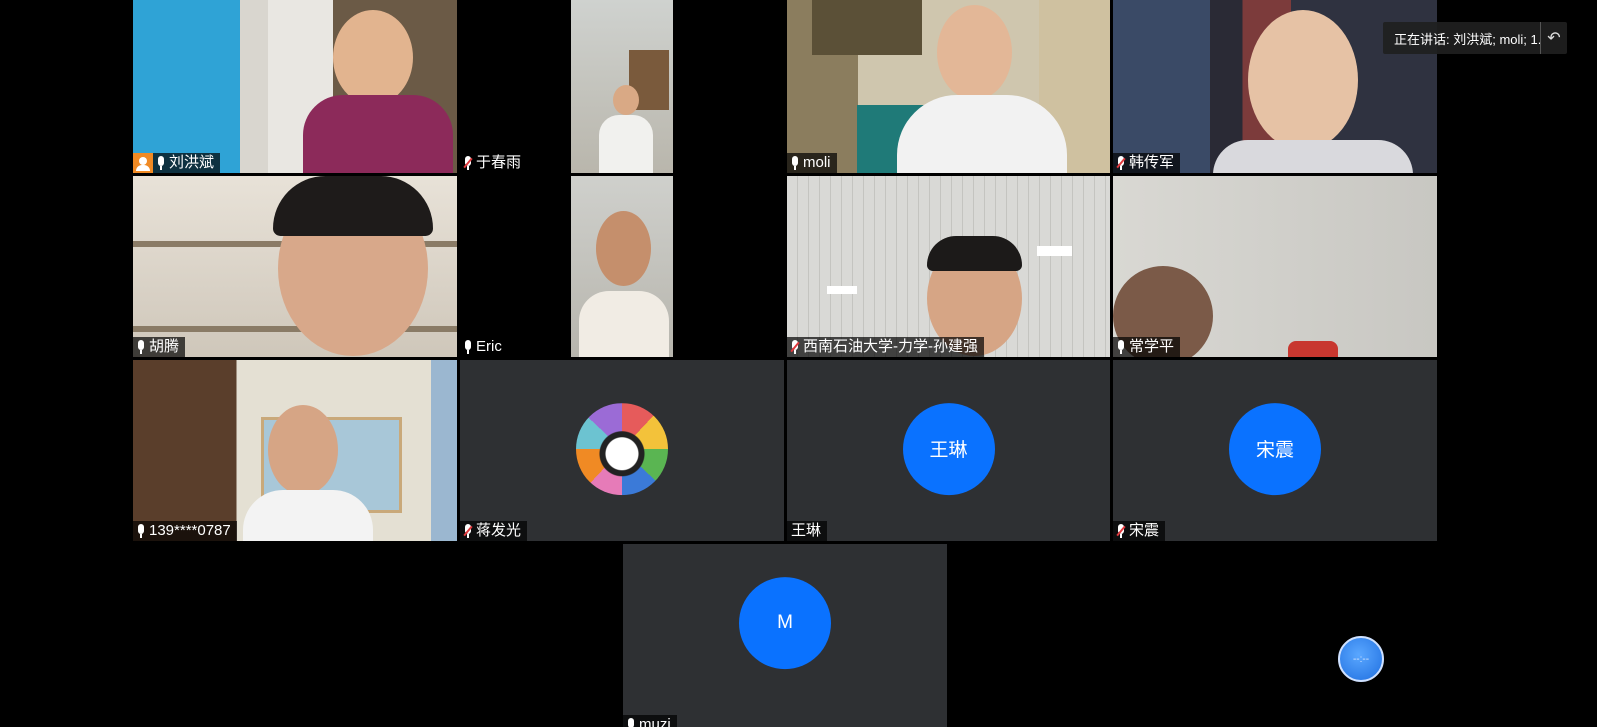  I want to click on participant-name: Eric, so click(489, 346).